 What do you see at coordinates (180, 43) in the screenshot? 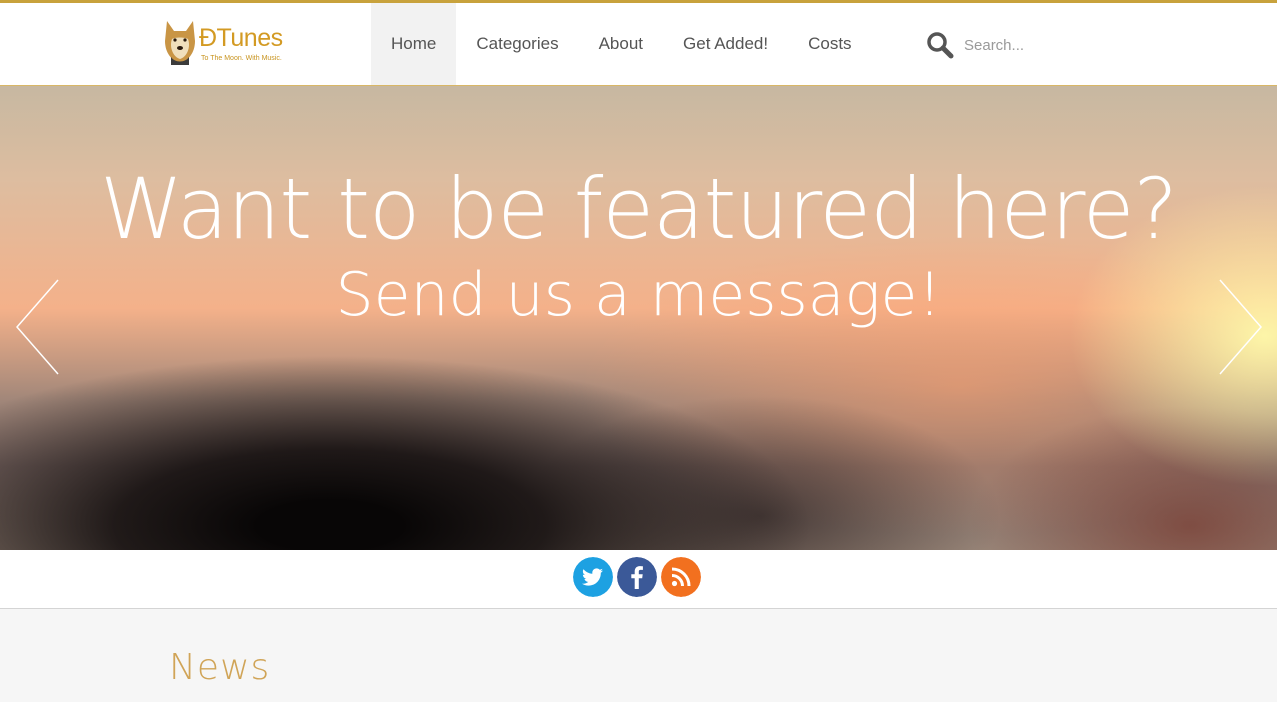
I see `doge-logo-icon` at bounding box center [180, 43].